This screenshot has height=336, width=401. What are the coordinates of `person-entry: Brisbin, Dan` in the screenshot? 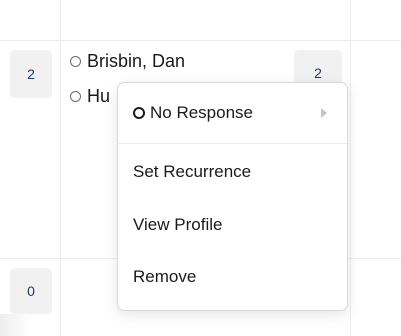 It's located at (127, 61).